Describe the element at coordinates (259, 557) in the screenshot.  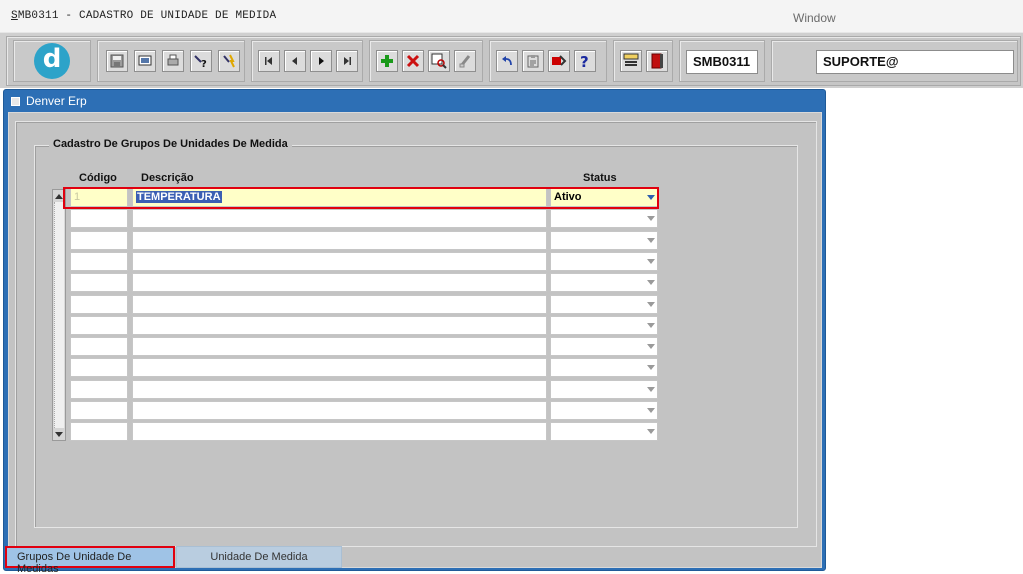
I see `tab-unidade-de-medida: Unidade De Medida` at that location.